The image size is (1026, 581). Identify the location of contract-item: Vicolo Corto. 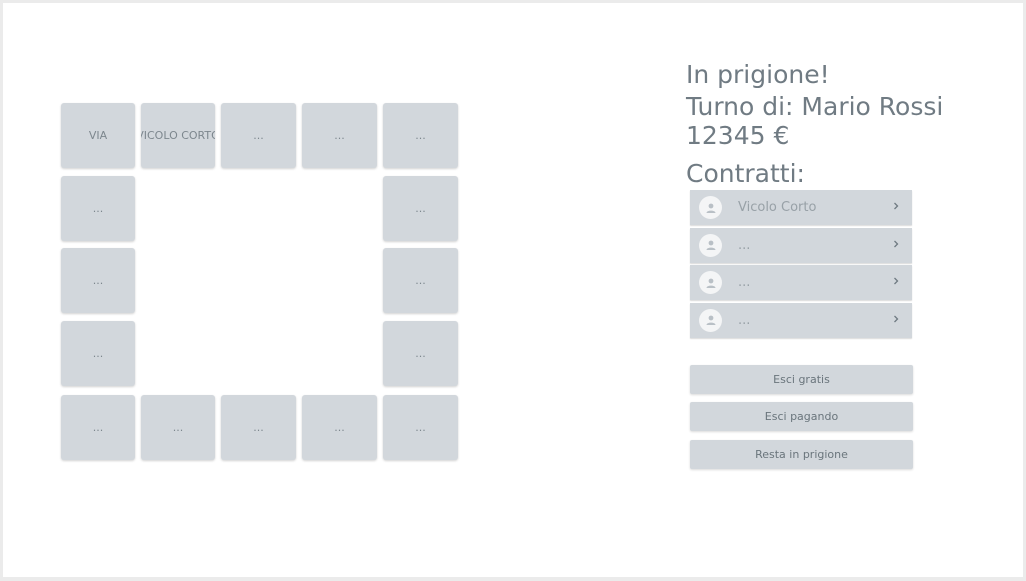
(801, 207).